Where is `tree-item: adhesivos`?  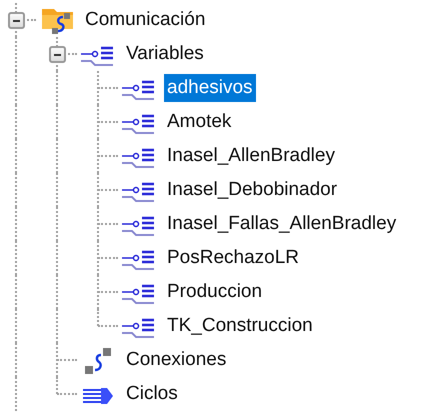 tree-item: adhesivos is located at coordinates (210, 88).